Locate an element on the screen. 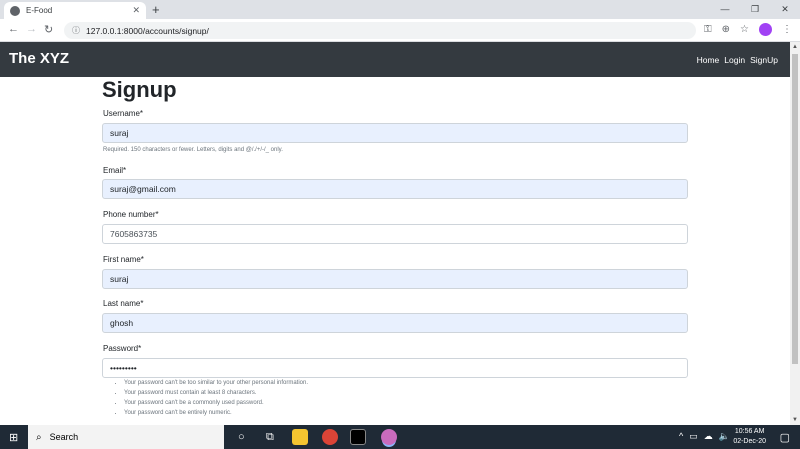  window-controls: — ❐ ✕ is located at coordinates (755, 9).